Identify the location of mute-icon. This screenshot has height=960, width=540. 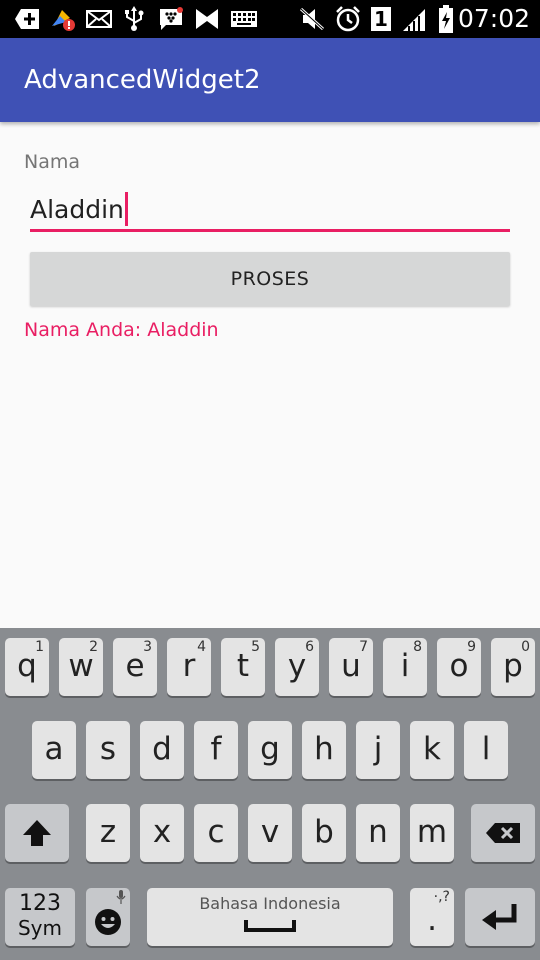
(312, 19).